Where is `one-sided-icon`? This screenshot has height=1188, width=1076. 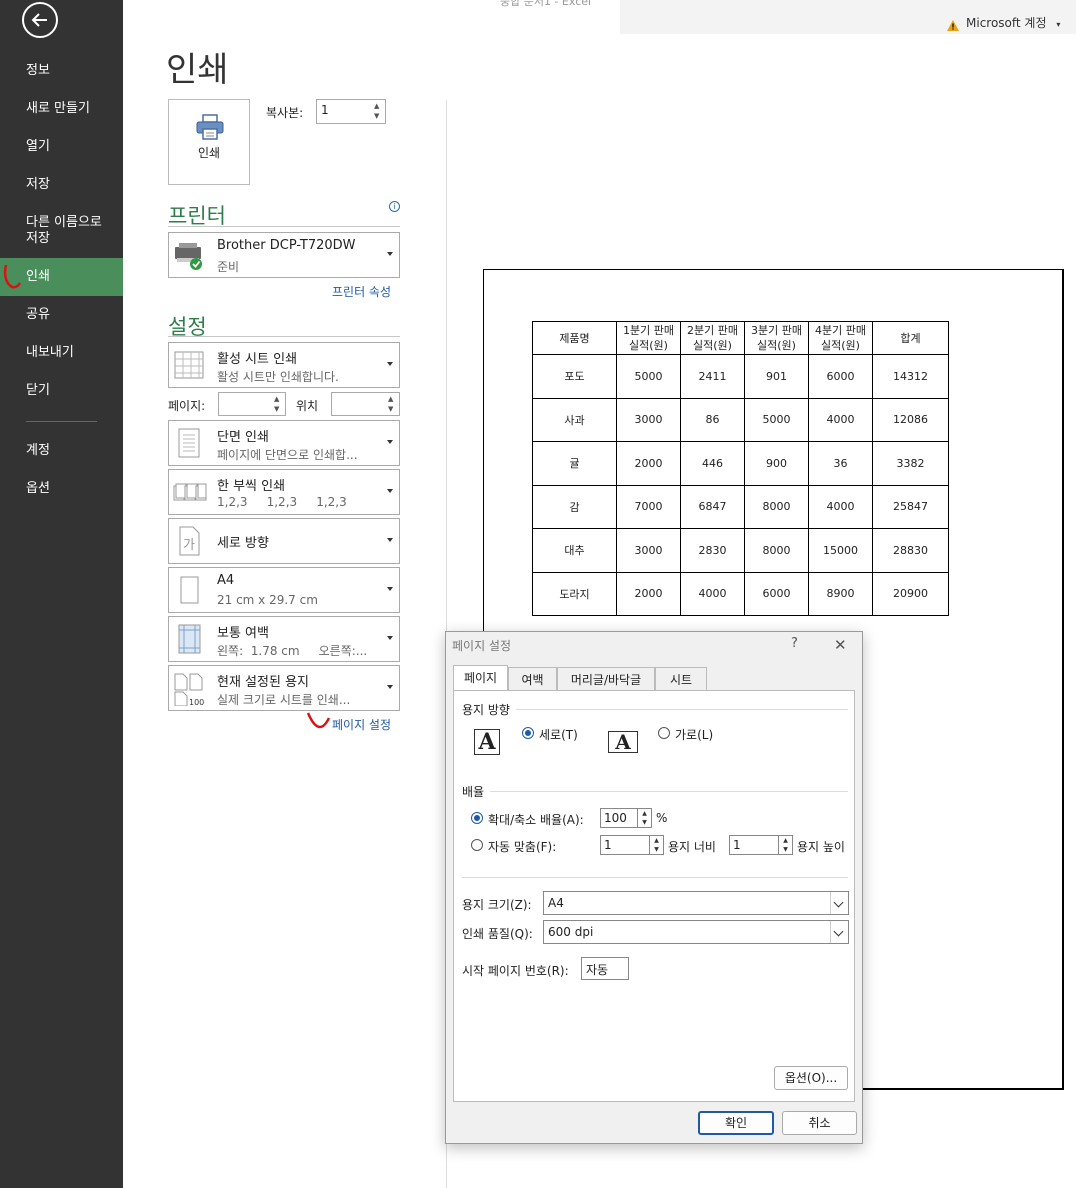
one-sided-icon is located at coordinates (189, 445).